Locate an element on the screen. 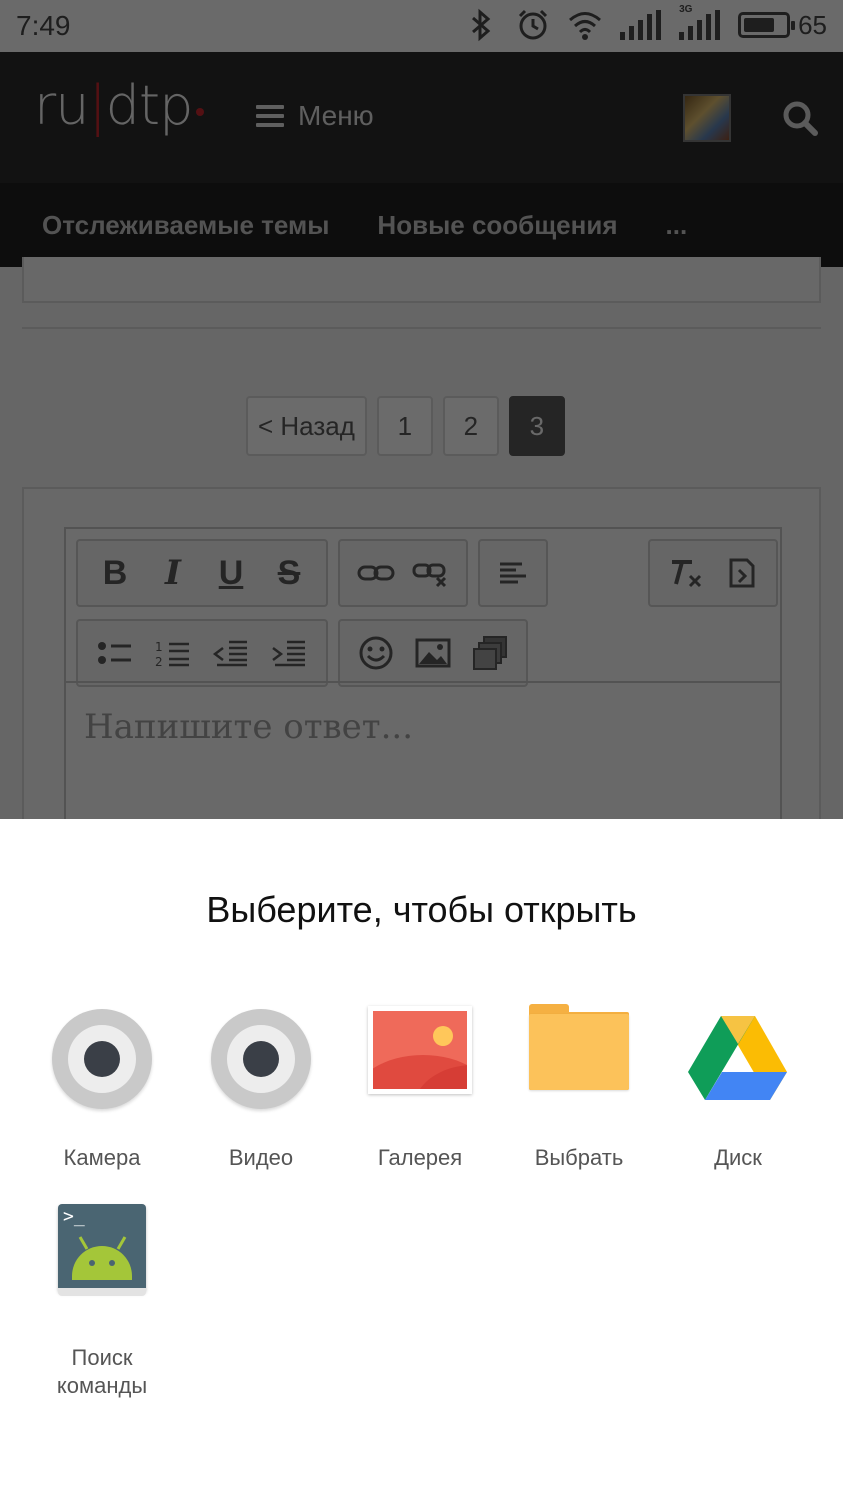 Image resolution: width=843 pixels, height=1500 pixels. page-back-button: < Назад is located at coordinates (306, 426).